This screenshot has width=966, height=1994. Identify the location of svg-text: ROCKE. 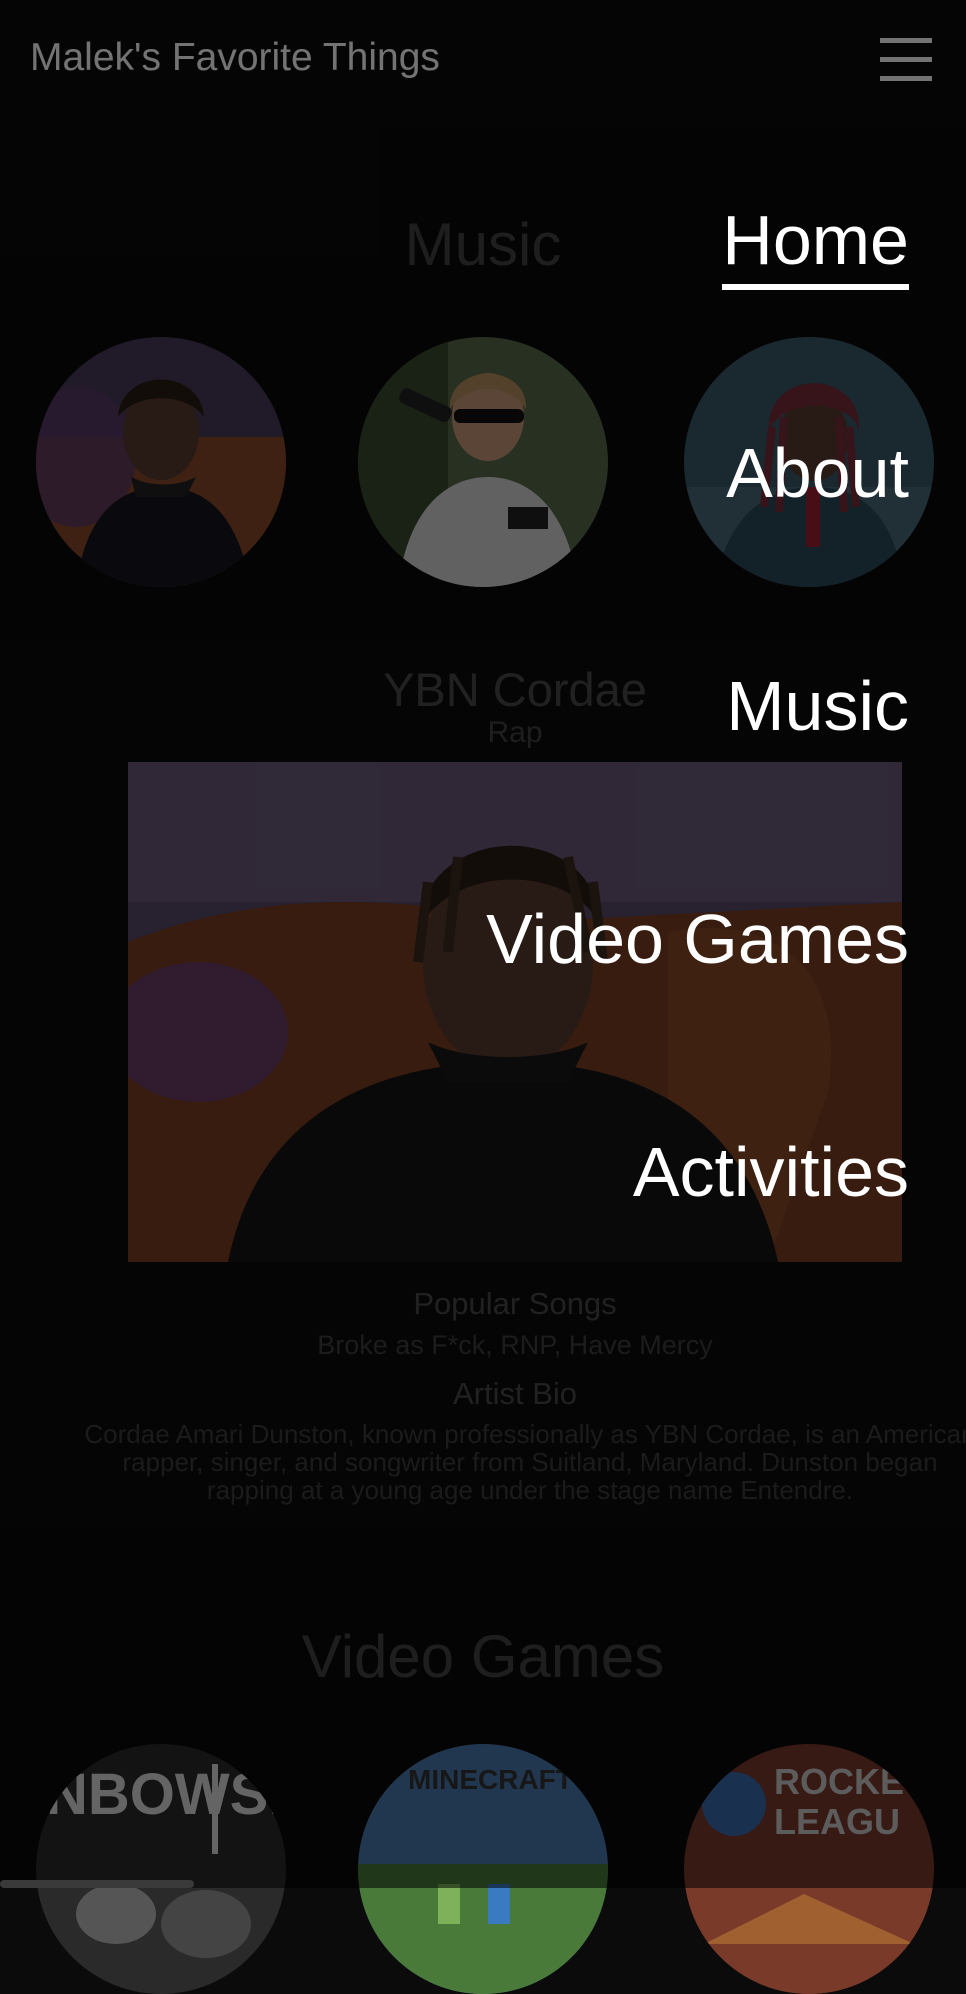
(839, 1781).